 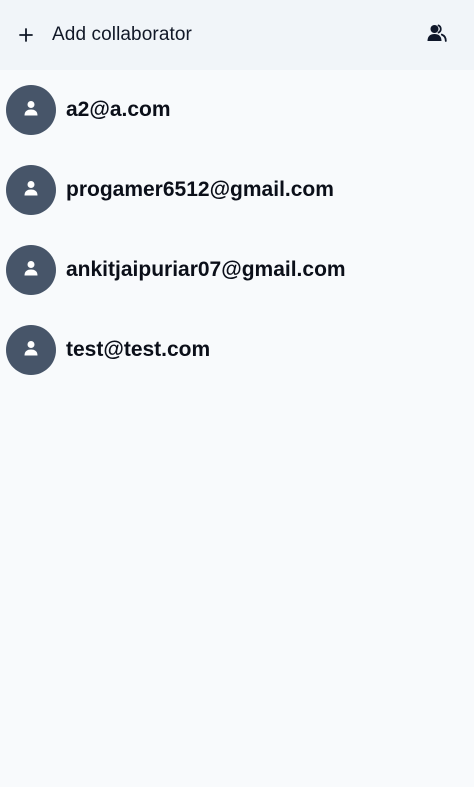 I want to click on collaborator-email: ankitjaipuriar07@gmail.com, so click(x=206, y=269).